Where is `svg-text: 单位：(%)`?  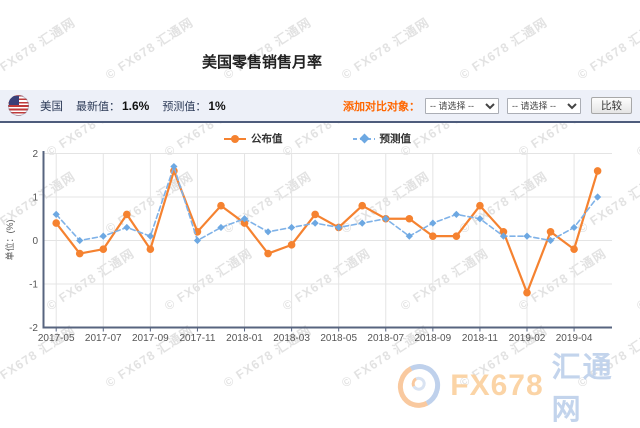
svg-text: 单位：(%) is located at coordinates (9, 240).